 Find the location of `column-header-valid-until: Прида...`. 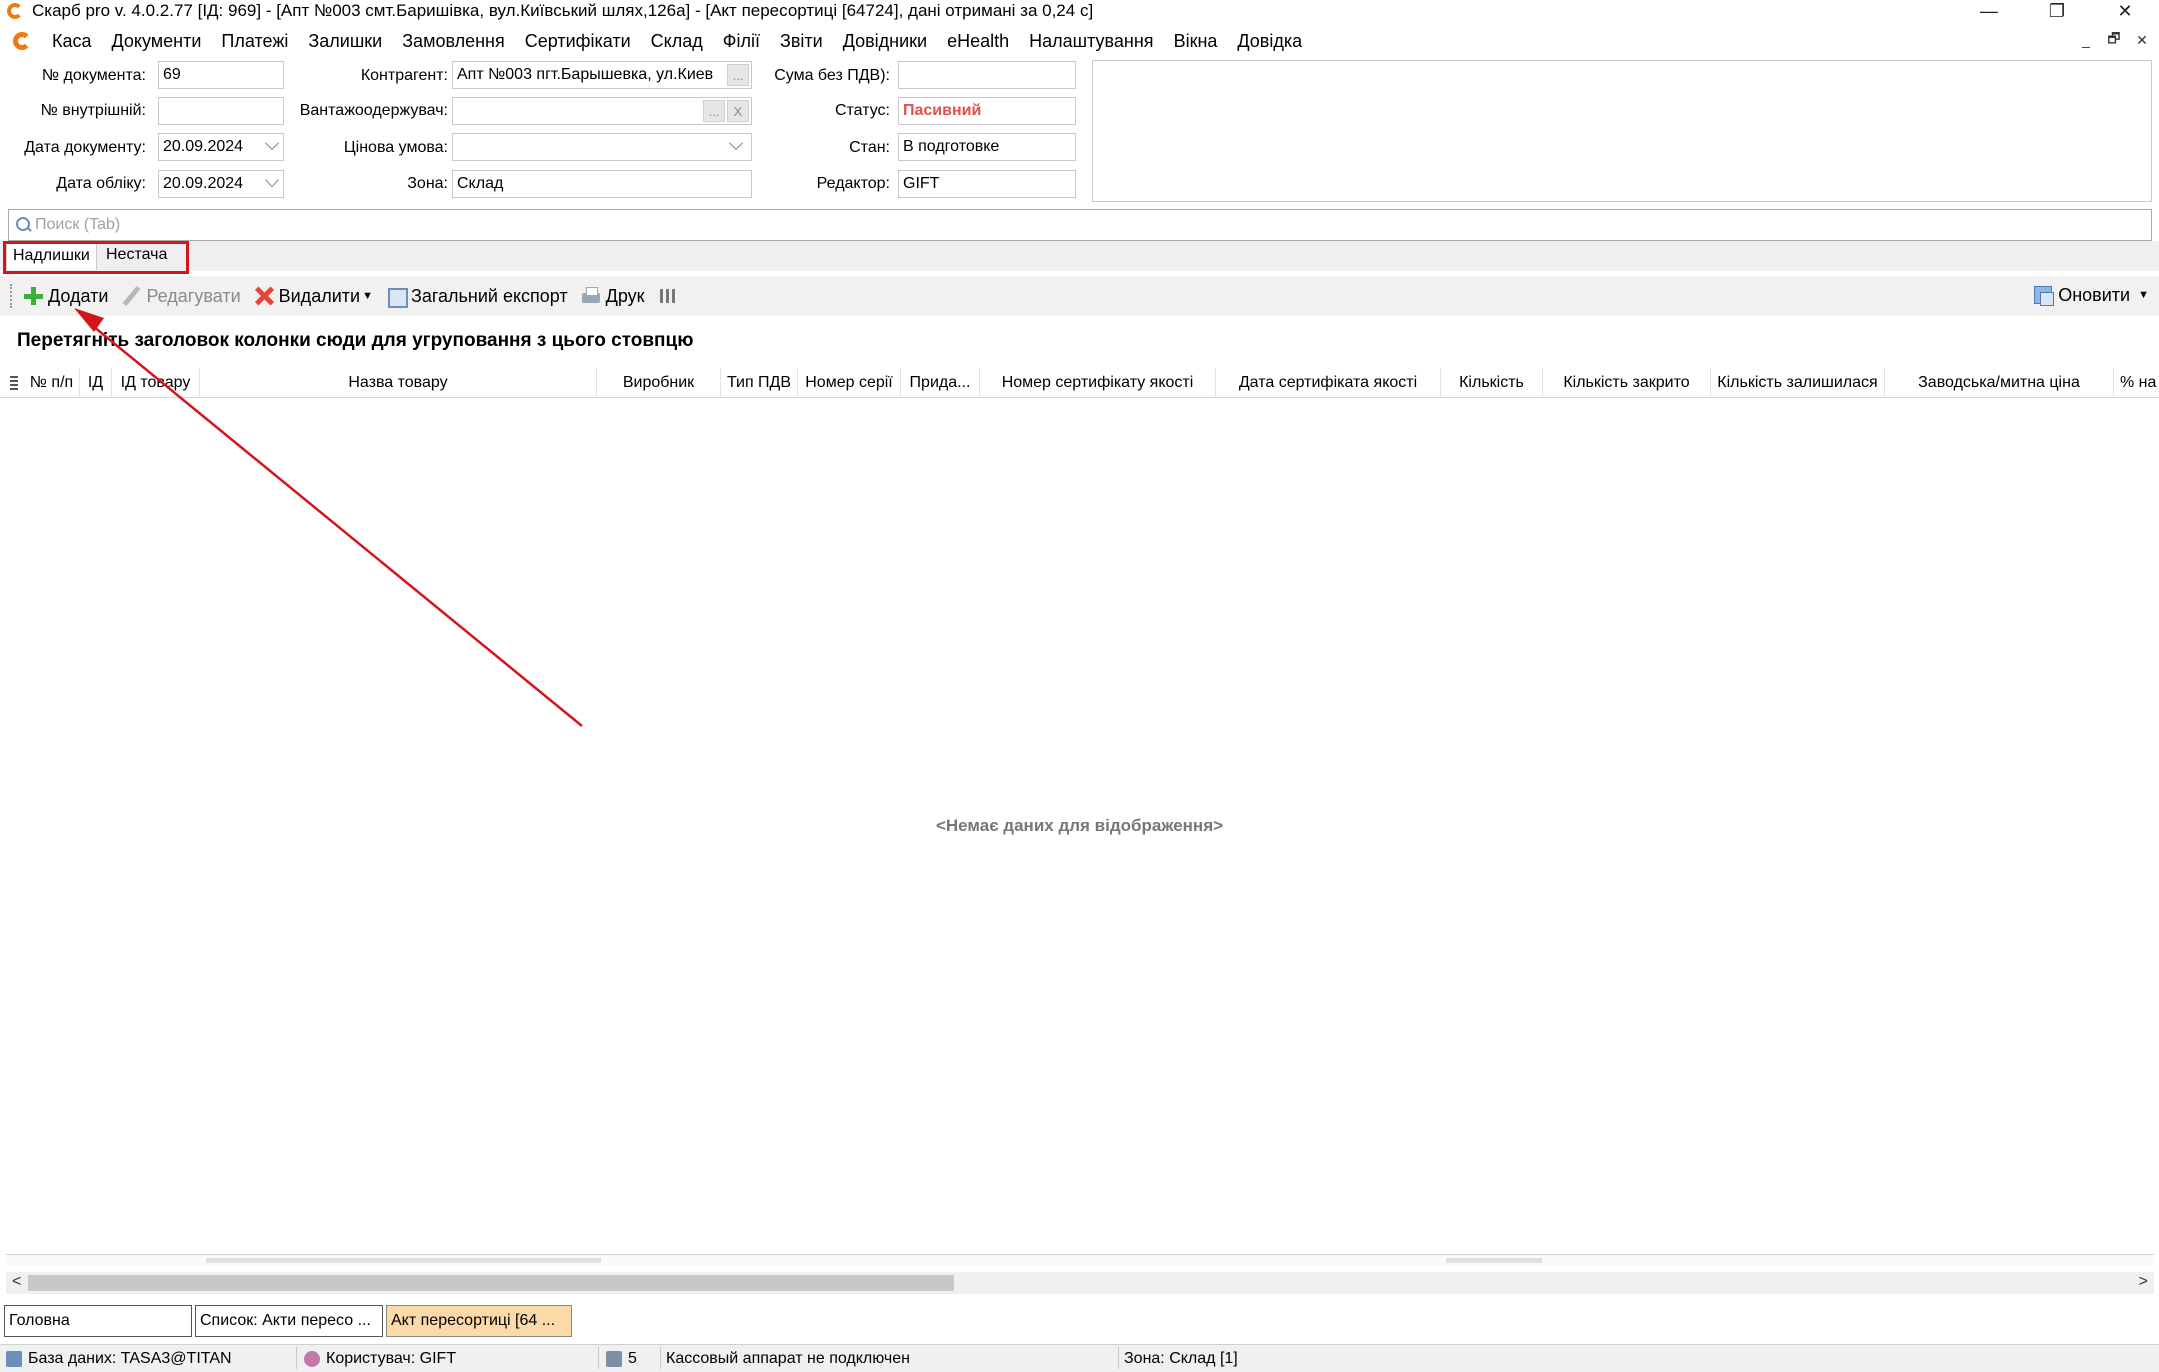

column-header-valid-until: Прида... is located at coordinates (940, 383).